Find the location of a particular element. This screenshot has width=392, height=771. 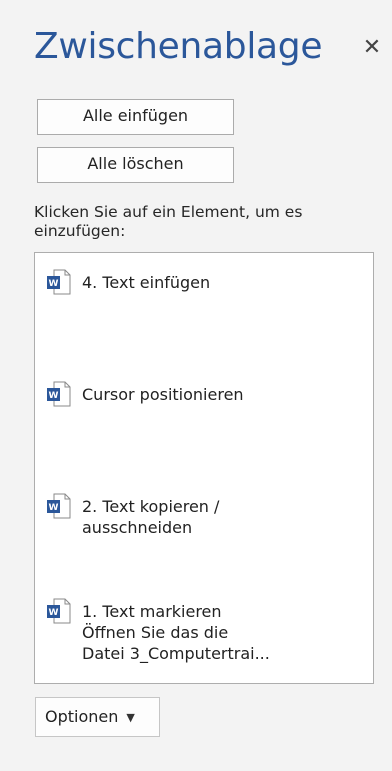

options-dropdown-button: Optionen ▼ is located at coordinates (97, 717).